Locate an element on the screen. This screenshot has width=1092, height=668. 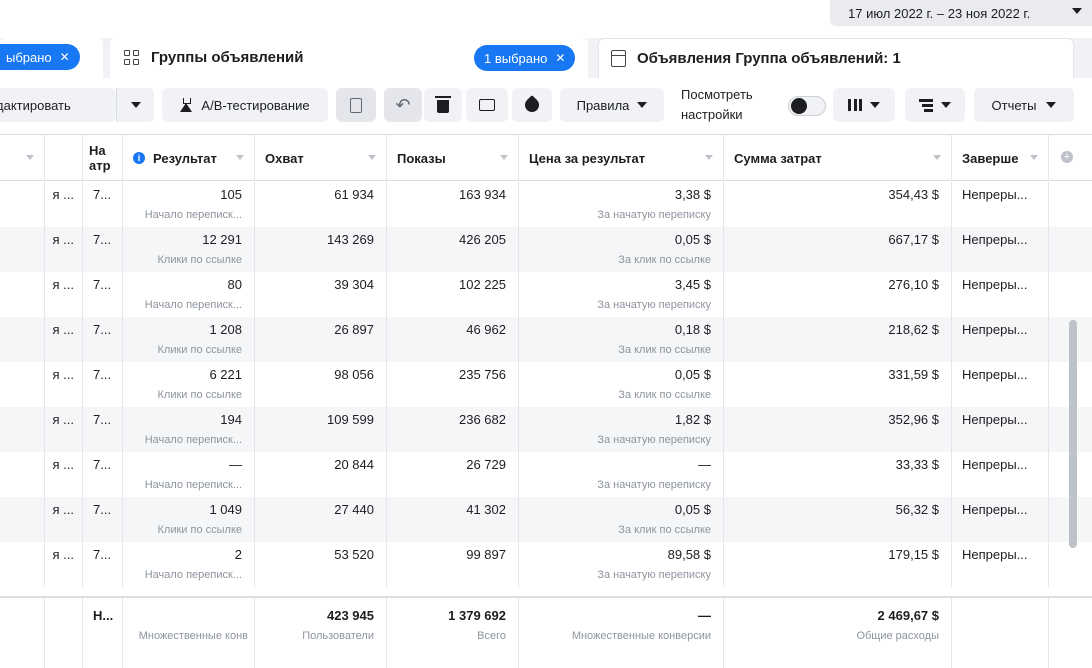
tab-adsets: Группы объявлений 1 выбрано ✕ is located at coordinates (349, 58).